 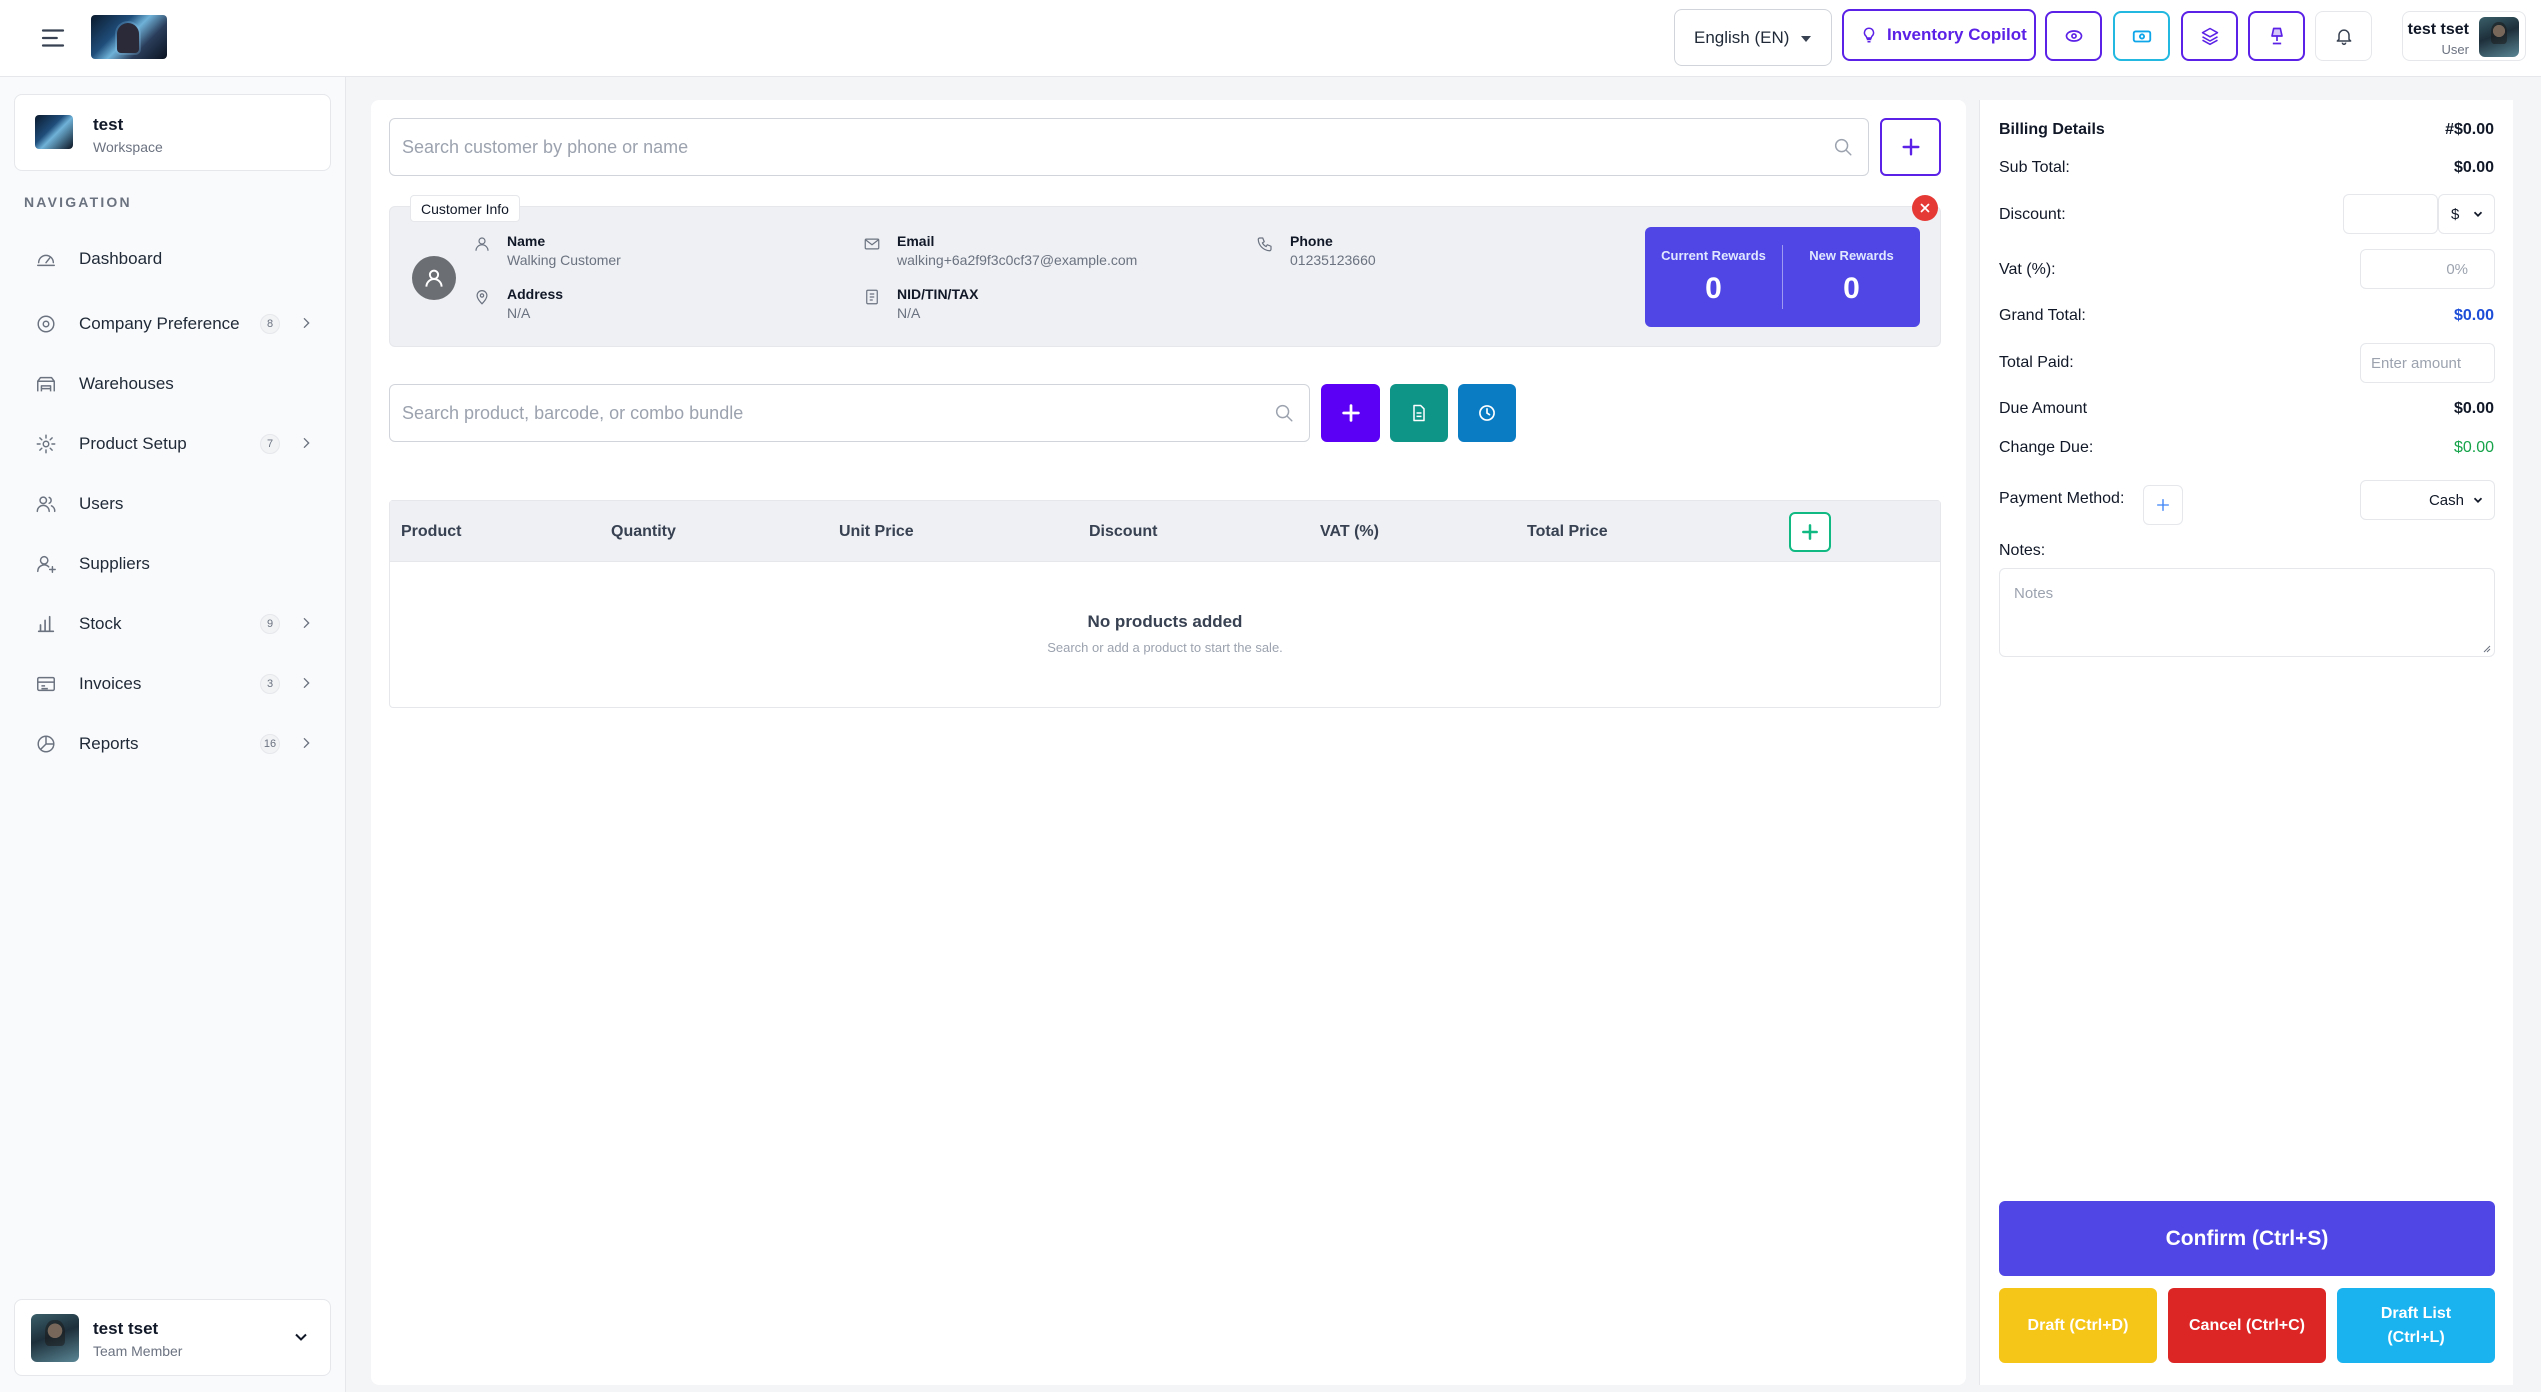 What do you see at coordinates (2036, 362) in the screenshot?
I see `total-paid-label: Total Paid:` at bounding box center [2036, 362].